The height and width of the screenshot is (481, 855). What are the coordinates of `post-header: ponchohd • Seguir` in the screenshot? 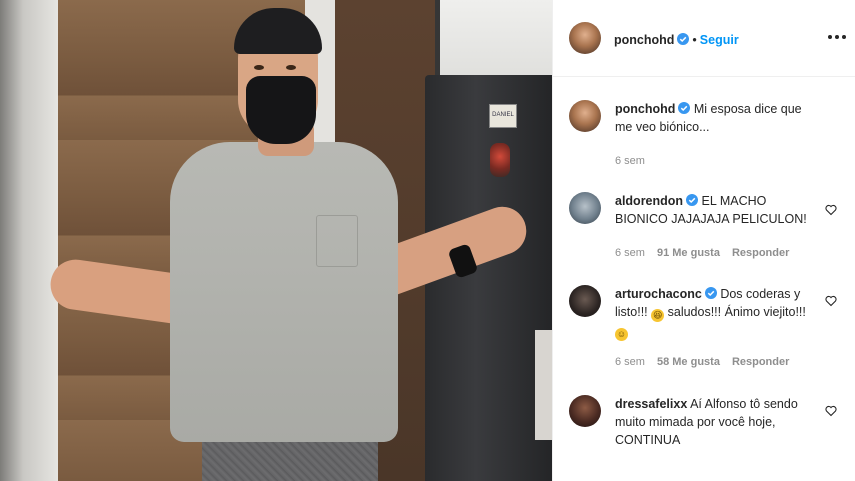 It's located at (704, 38).